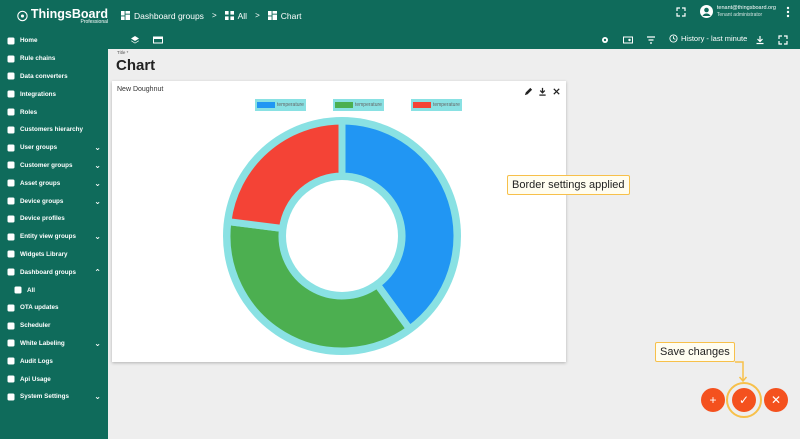 The height and width of the screenshot is (439, 800). I want to click on sidebar-item-label: Home, so click(29, 41).